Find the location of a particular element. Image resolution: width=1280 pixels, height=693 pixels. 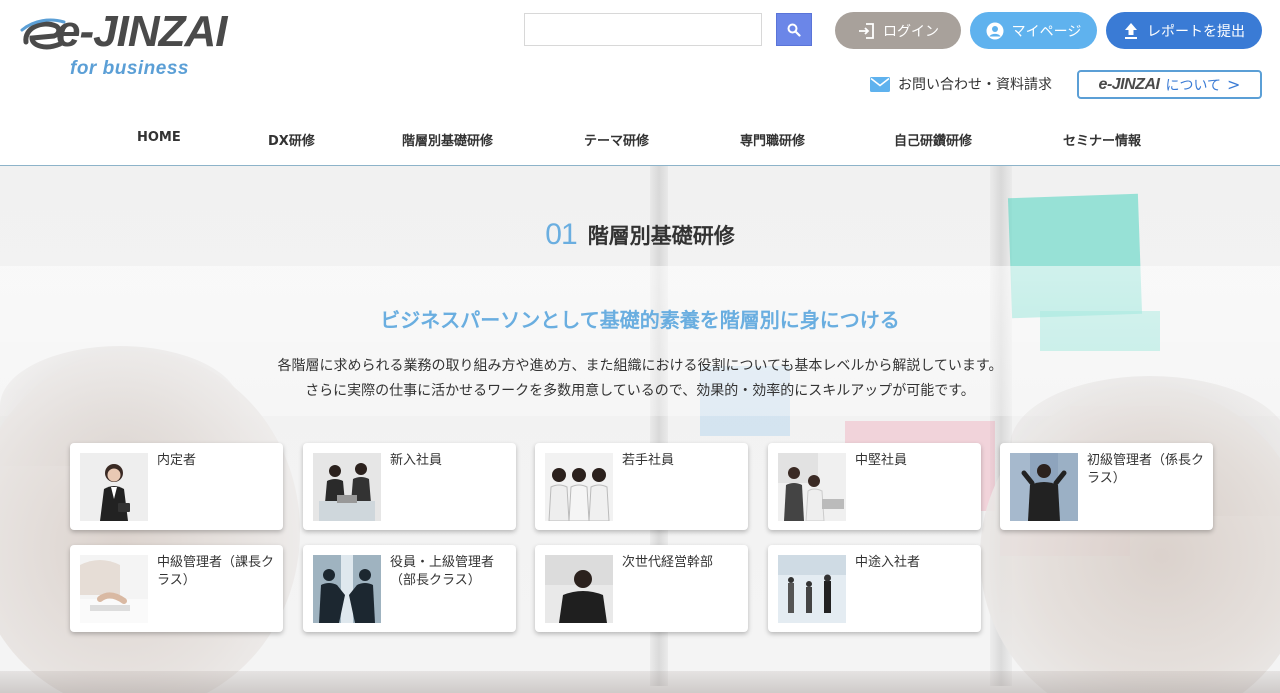

contact-link: お問い合わせ・資料請求 is located at coordinates (961, 84).